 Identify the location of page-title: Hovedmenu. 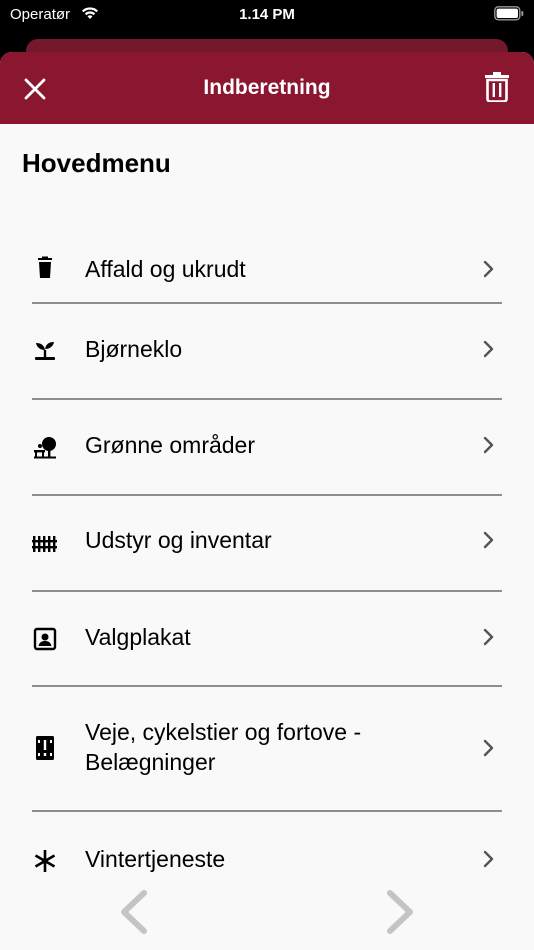
(96, 163).